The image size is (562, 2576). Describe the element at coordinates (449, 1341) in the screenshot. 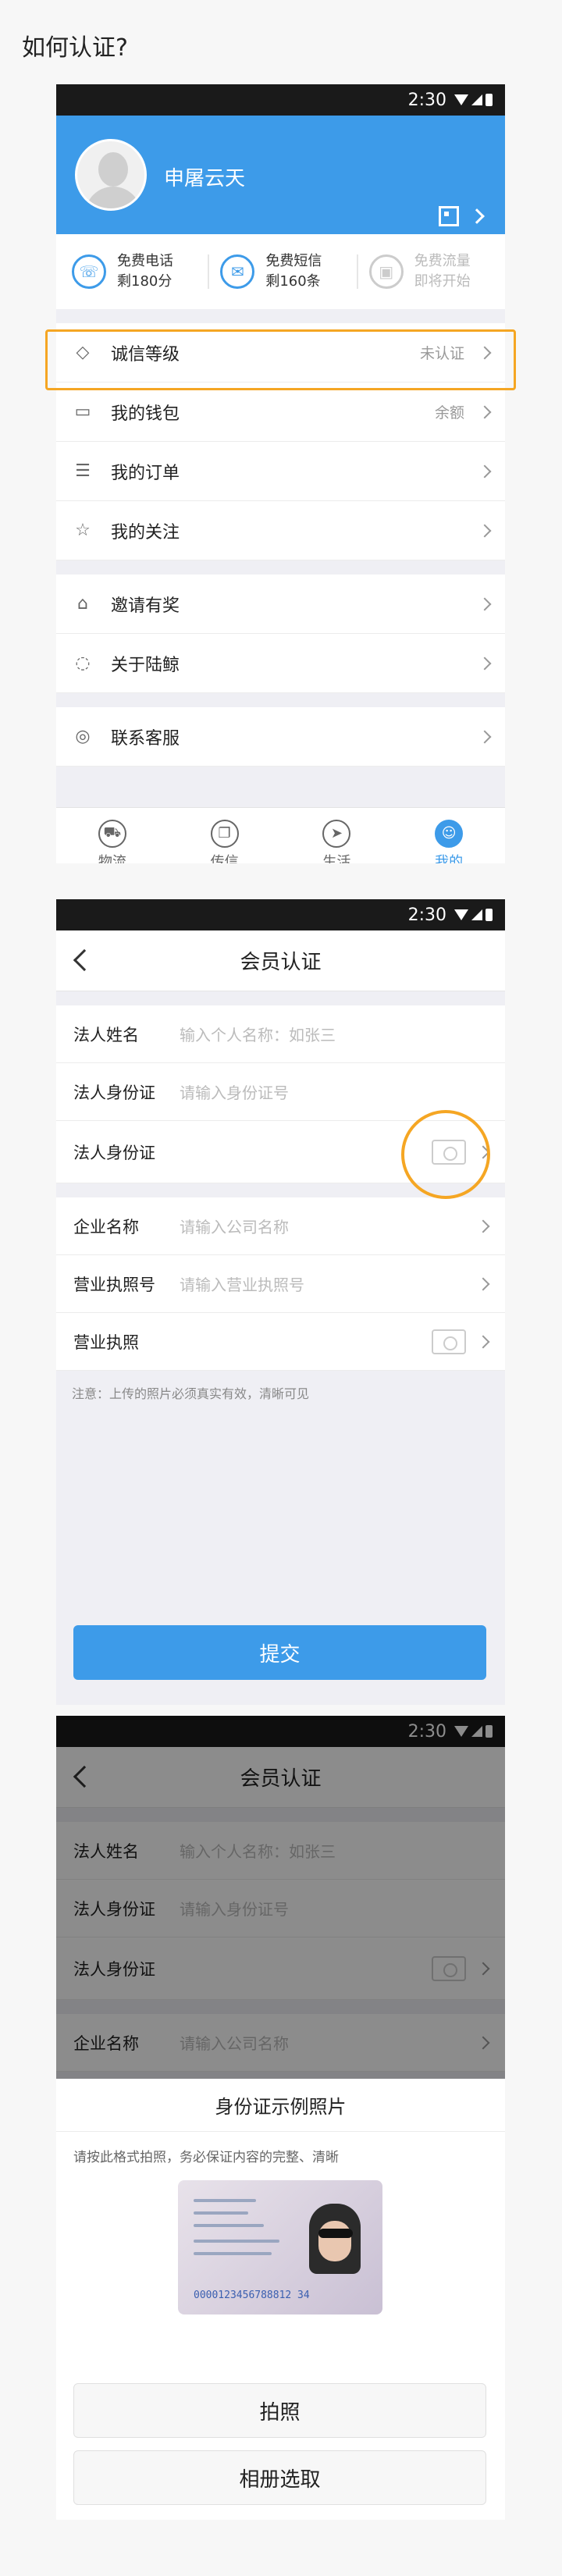

I see `camera-icon` at that location.